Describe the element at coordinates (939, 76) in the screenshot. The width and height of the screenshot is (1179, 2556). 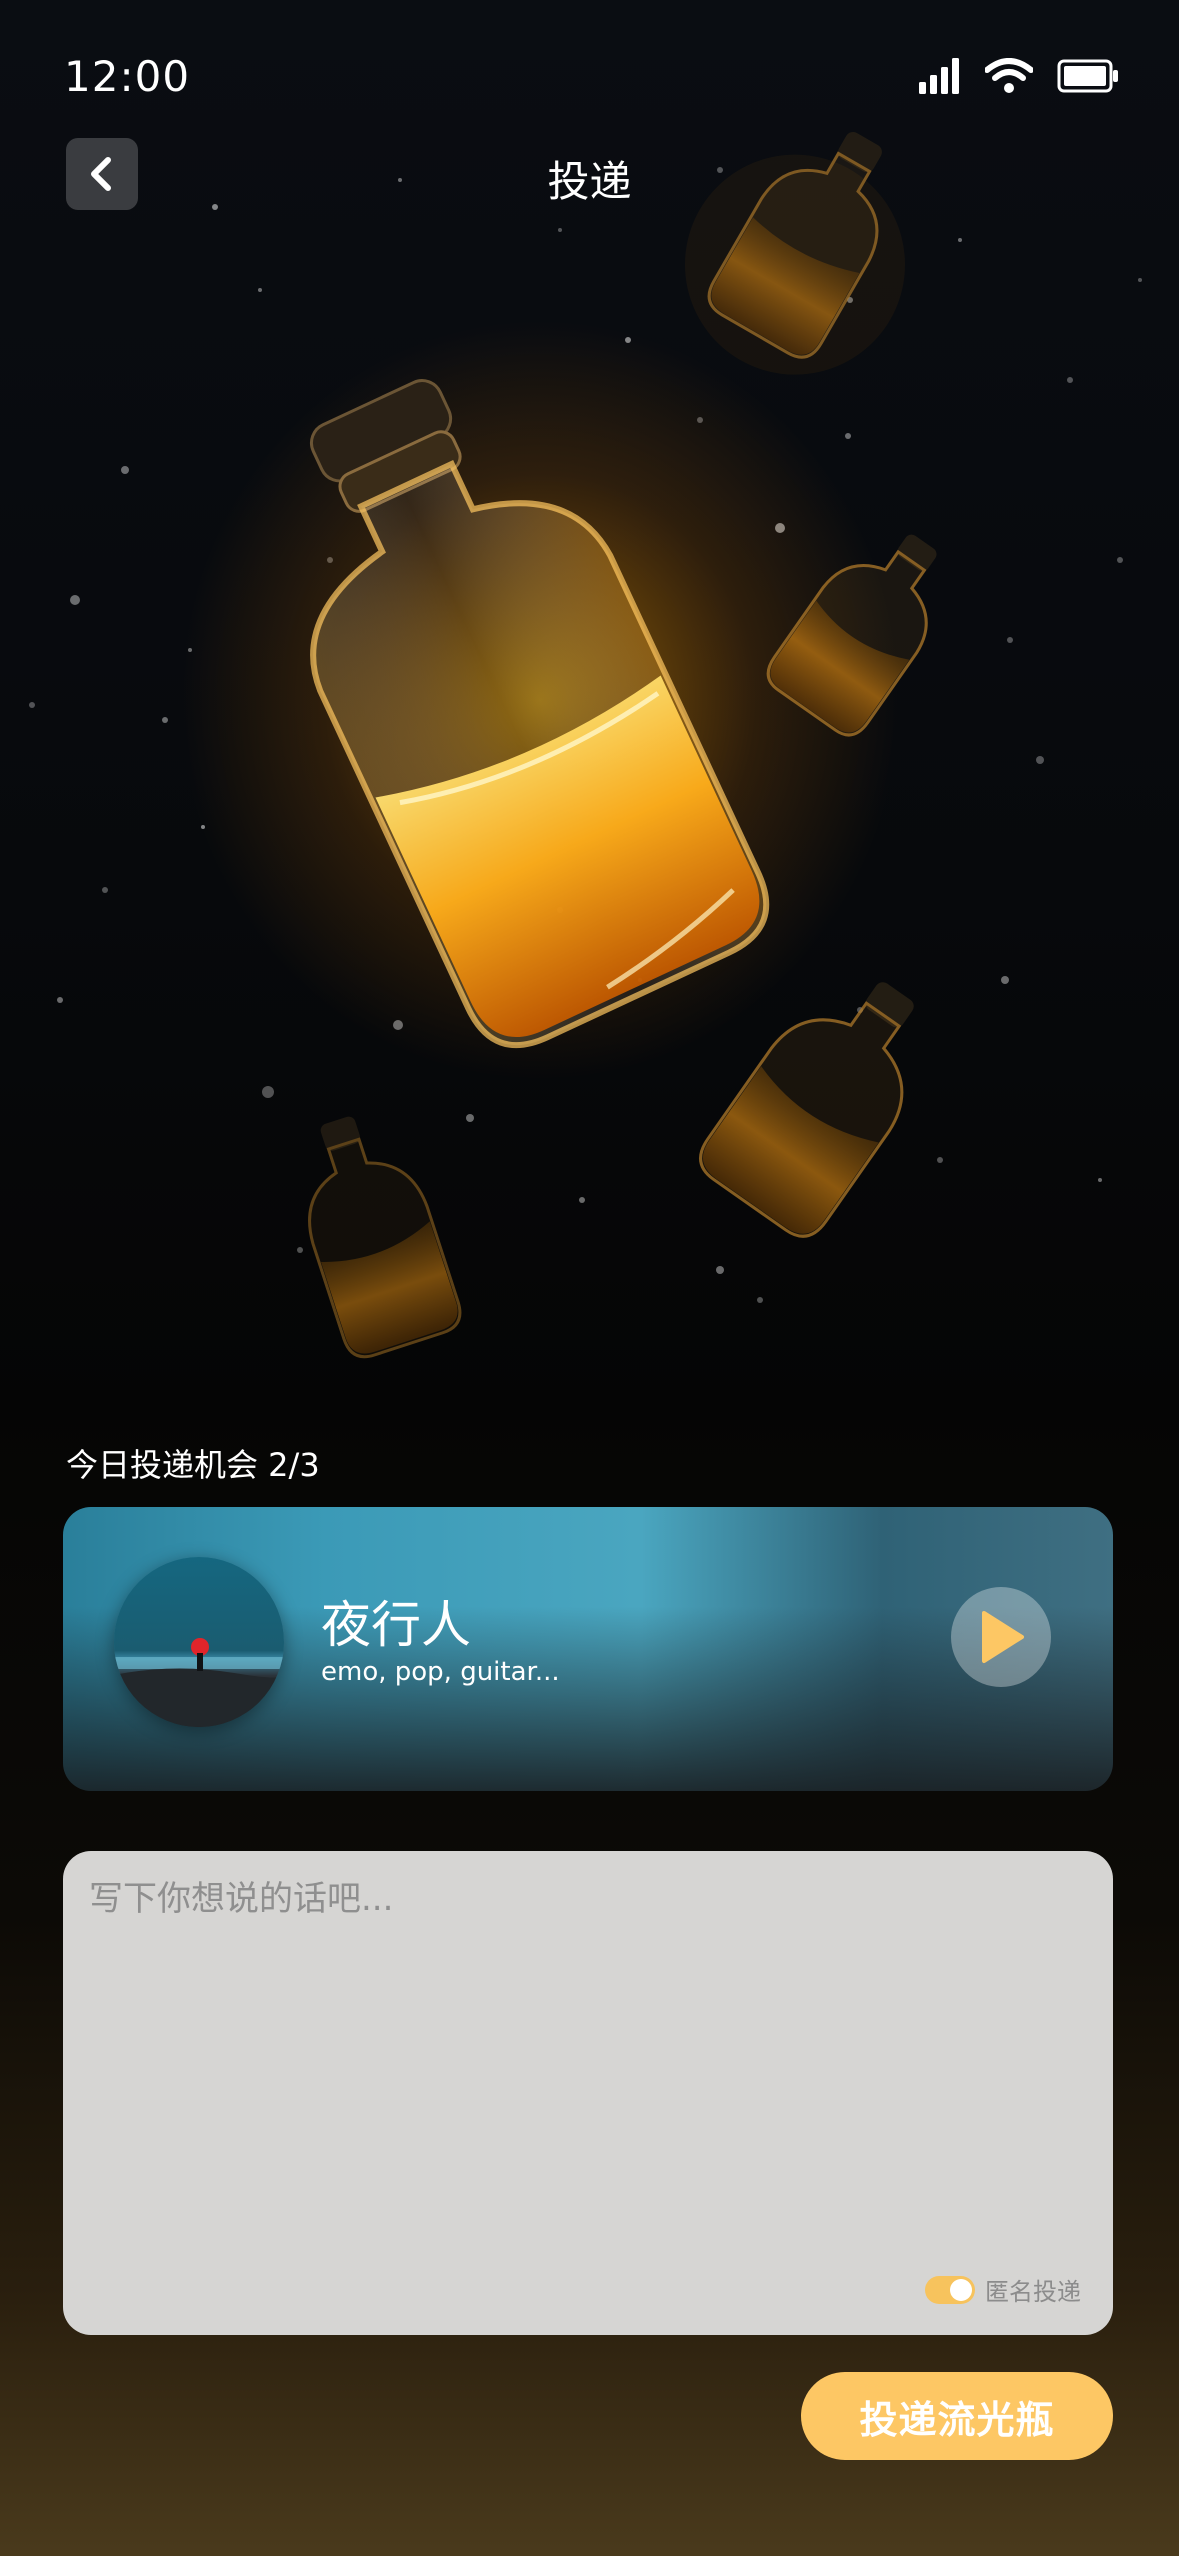
I see `signal-icon` at that location.